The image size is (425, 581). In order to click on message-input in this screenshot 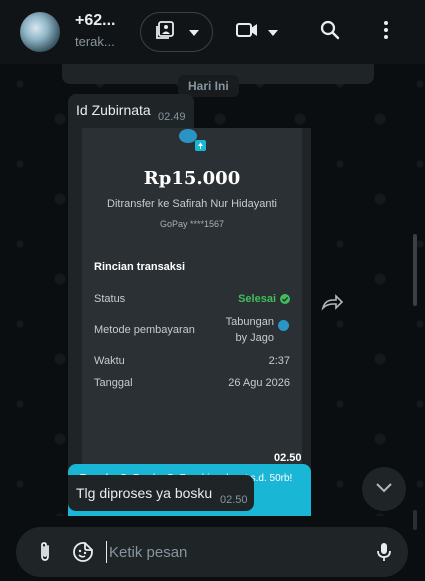, I will do `click(226, 552)`.